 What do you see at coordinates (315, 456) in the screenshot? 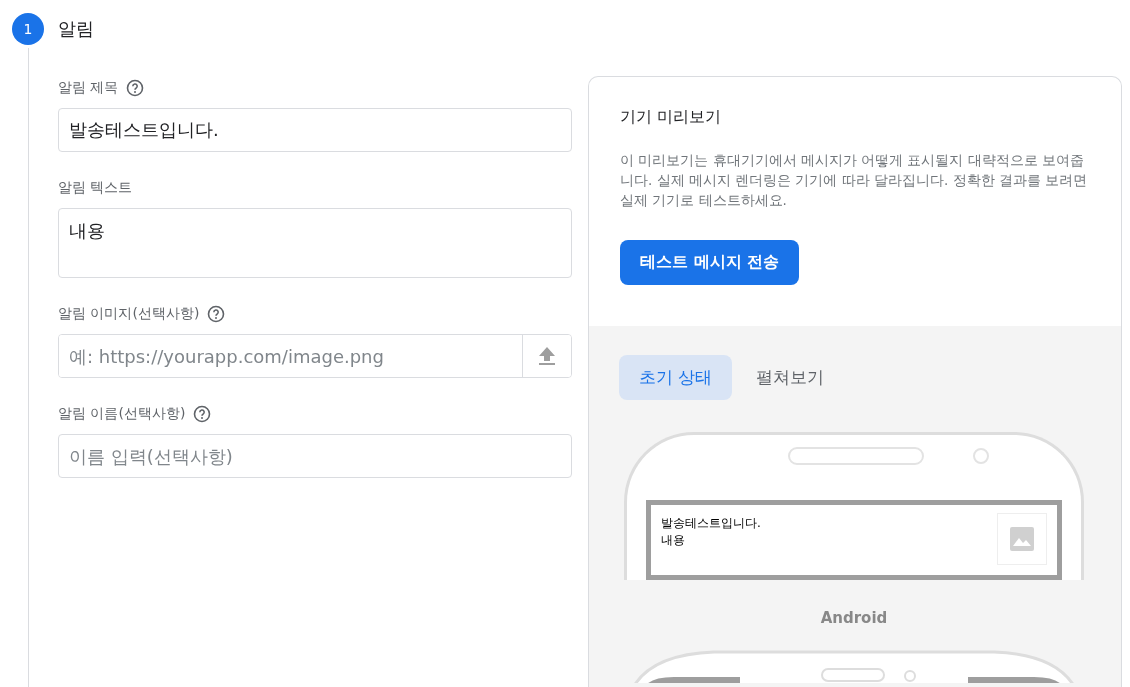
I see `text-field: 이름 입력(선택사항)` at bounding box center [315, 456].